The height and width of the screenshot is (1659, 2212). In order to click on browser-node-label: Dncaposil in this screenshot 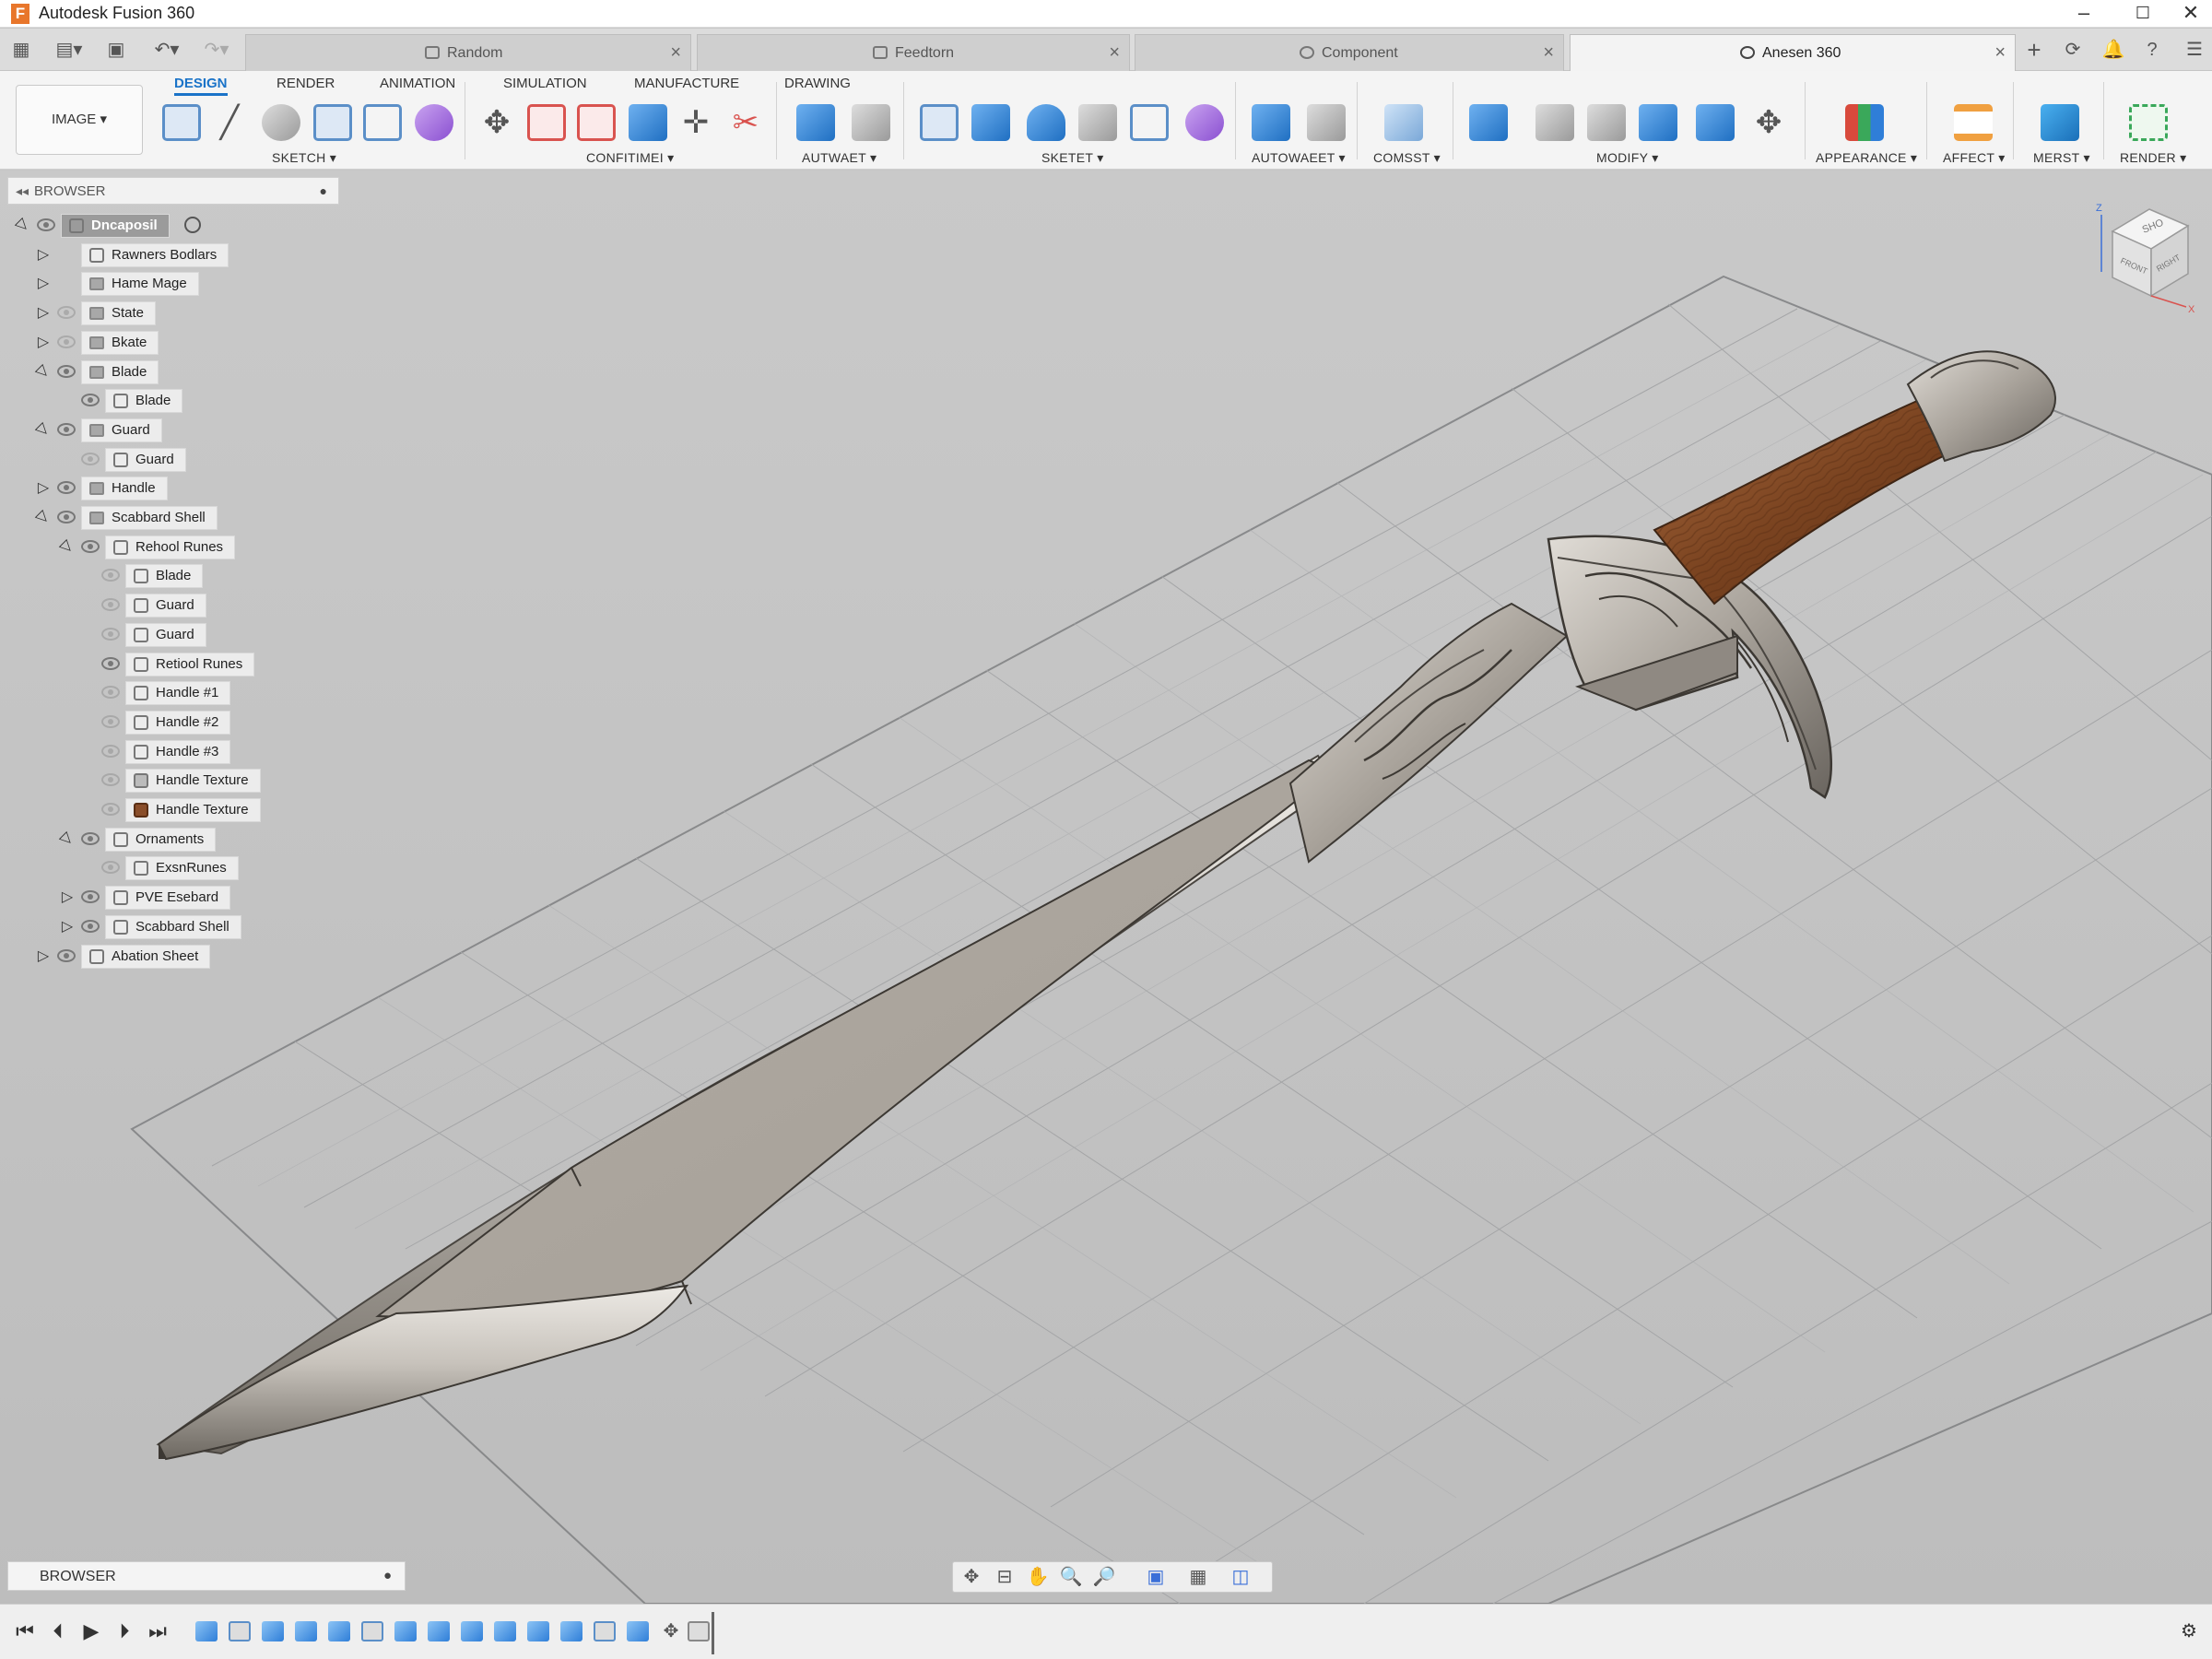, I will do `click(115, 226)`.